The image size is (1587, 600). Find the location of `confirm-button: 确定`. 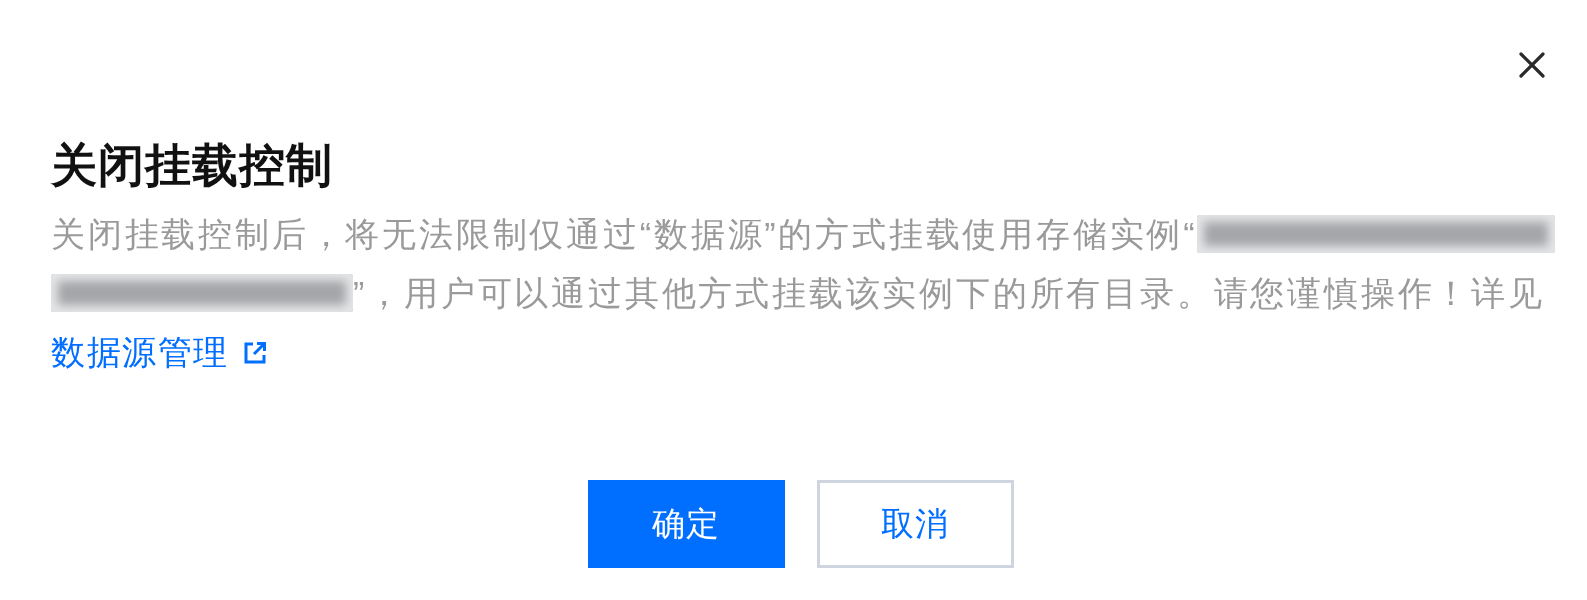

confirm-button: 确定 is located at coordinates (686, 524).